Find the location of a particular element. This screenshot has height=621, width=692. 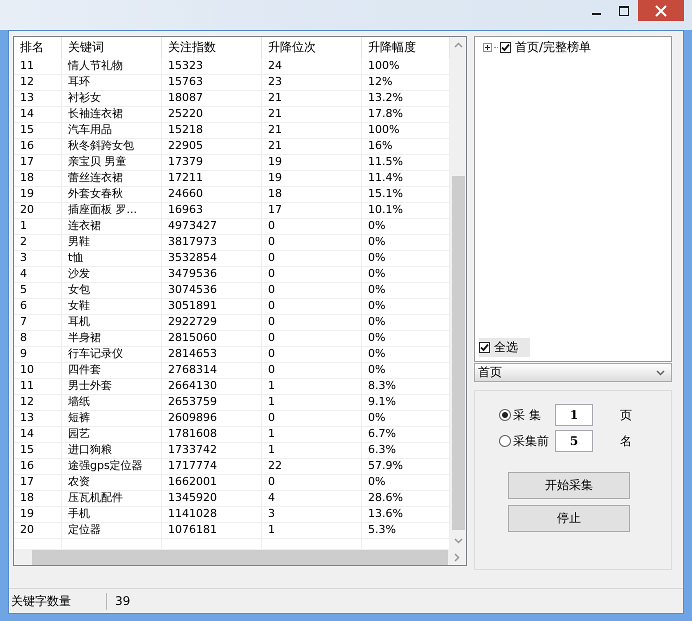

table-cell: 农资 is located at coordinates (112, 482).